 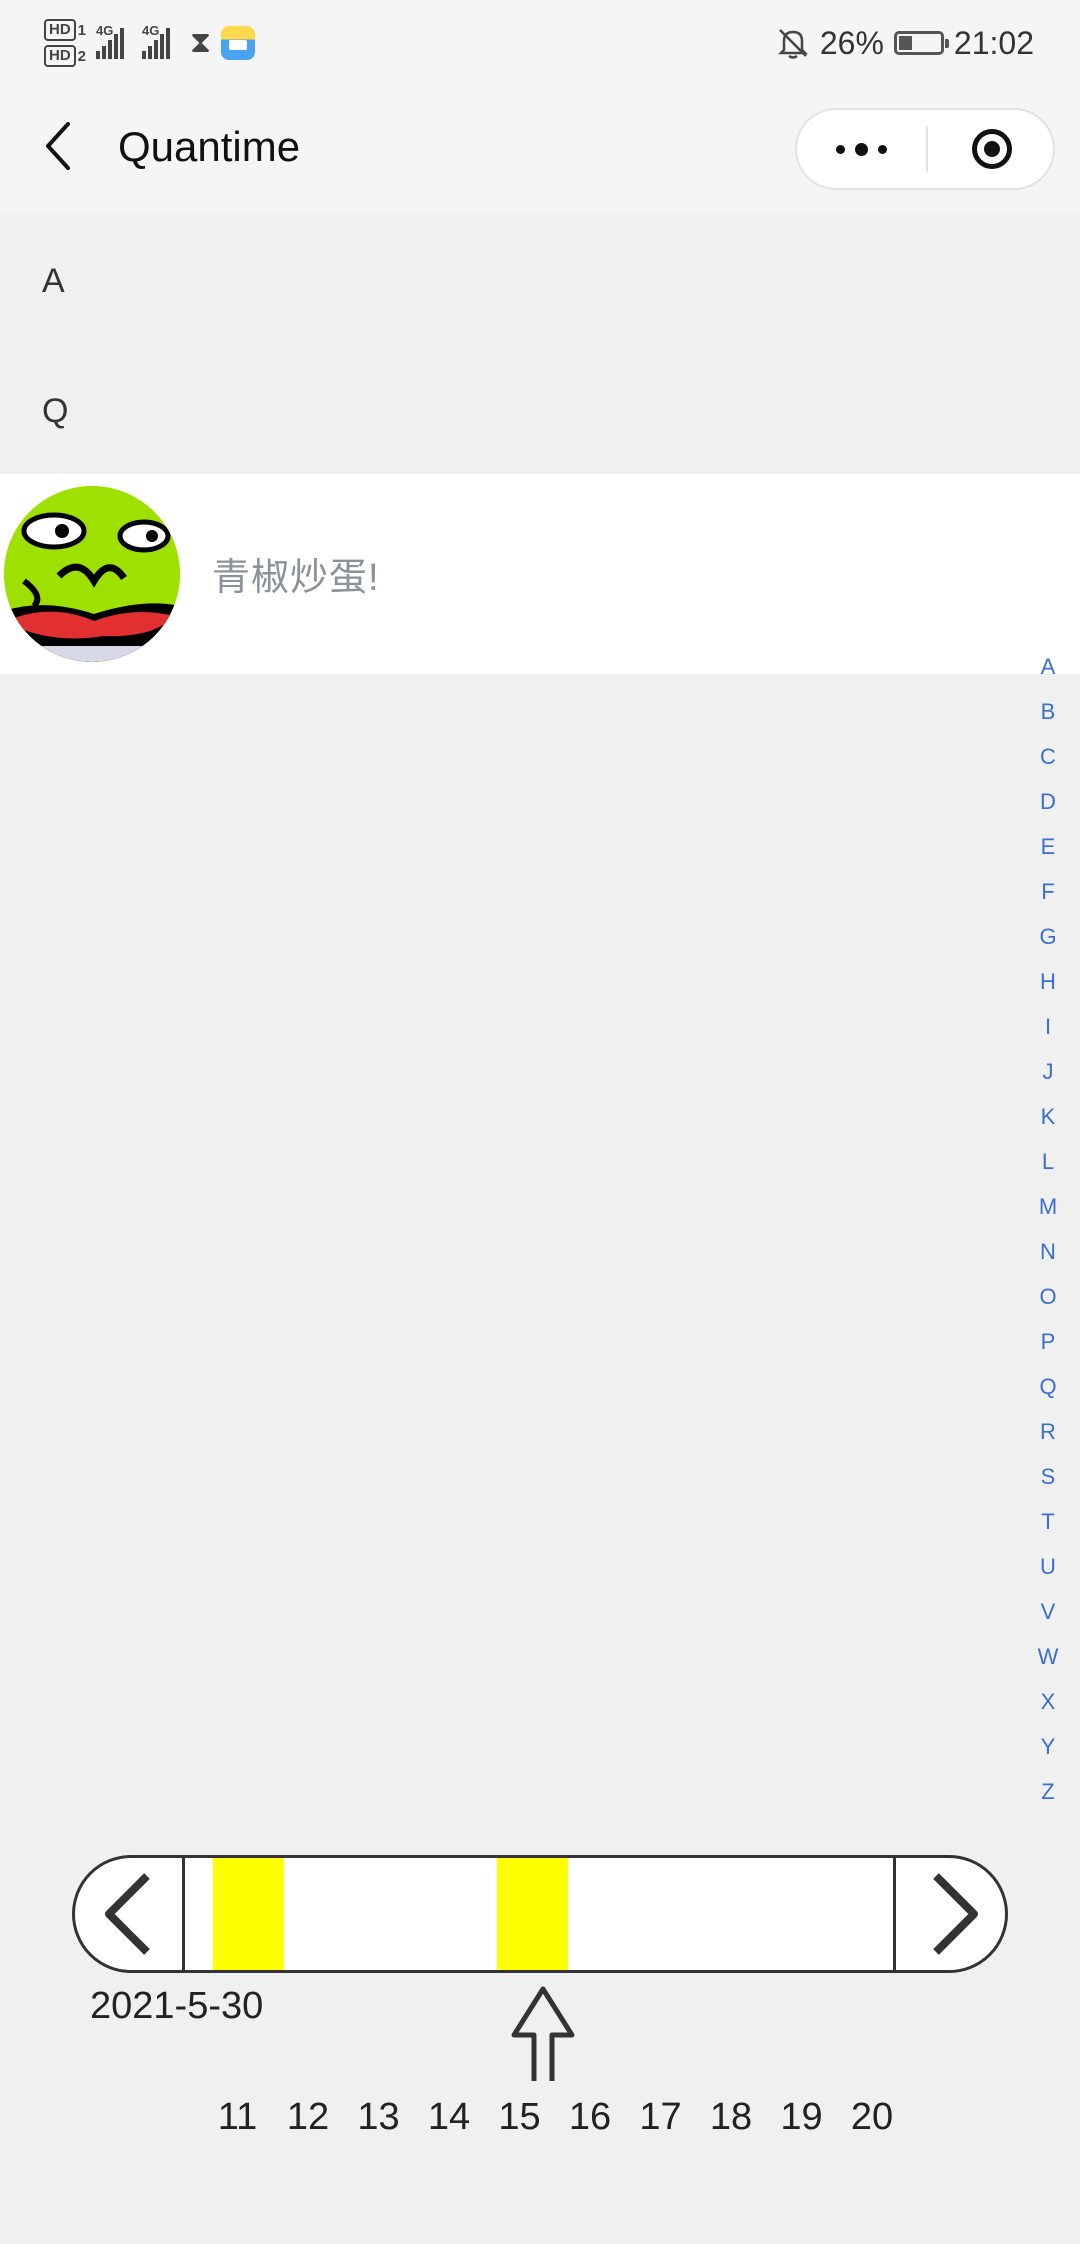 What do you see at coordinates (590, 2117) in the screenshot?
I see `timeline-tick: 16` at bounding box center [590, 2117].